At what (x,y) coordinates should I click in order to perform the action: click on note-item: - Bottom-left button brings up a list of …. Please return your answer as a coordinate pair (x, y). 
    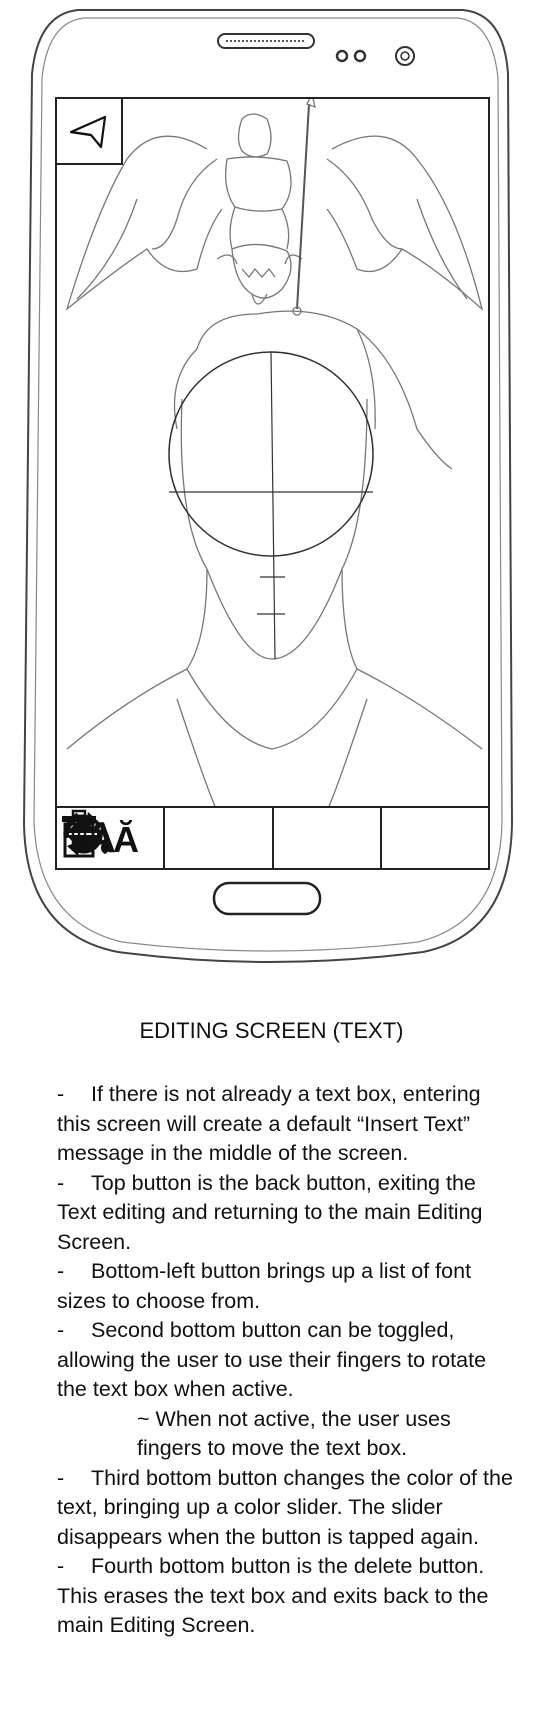
    Looking at the image, I should click on (287, 1286).